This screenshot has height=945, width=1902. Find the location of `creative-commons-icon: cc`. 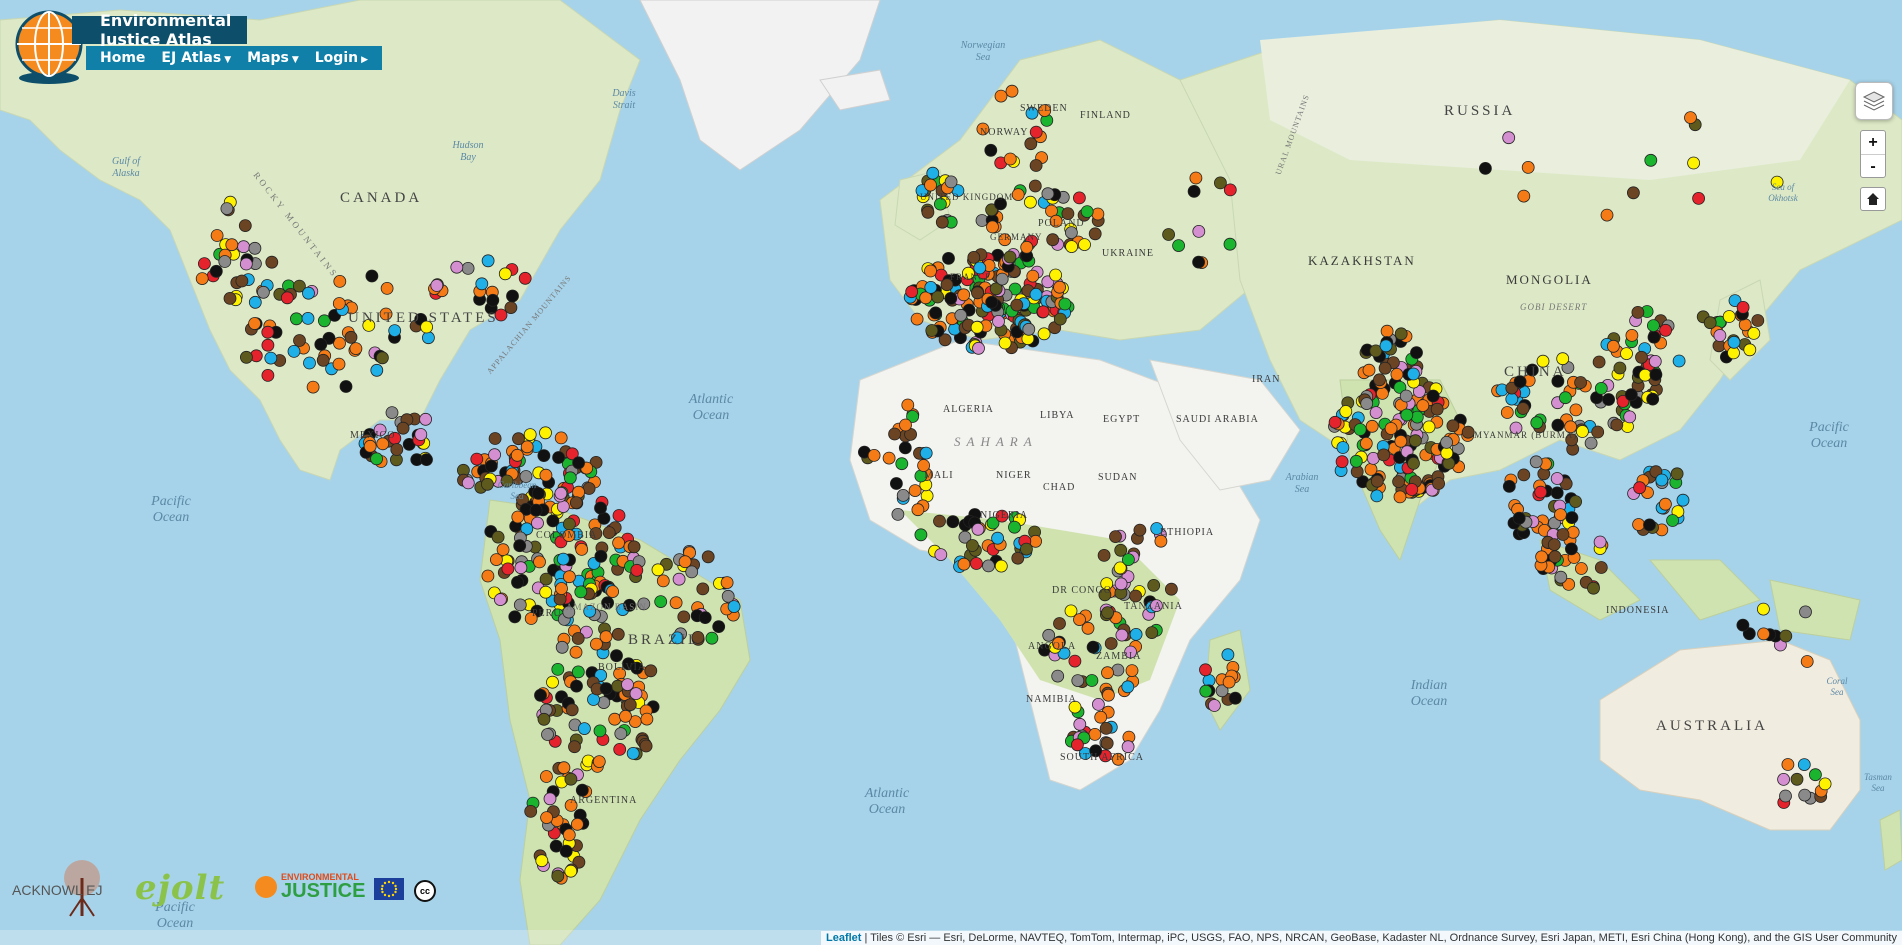

creative-commons-icon: cc is located at coordinates (425, 891).